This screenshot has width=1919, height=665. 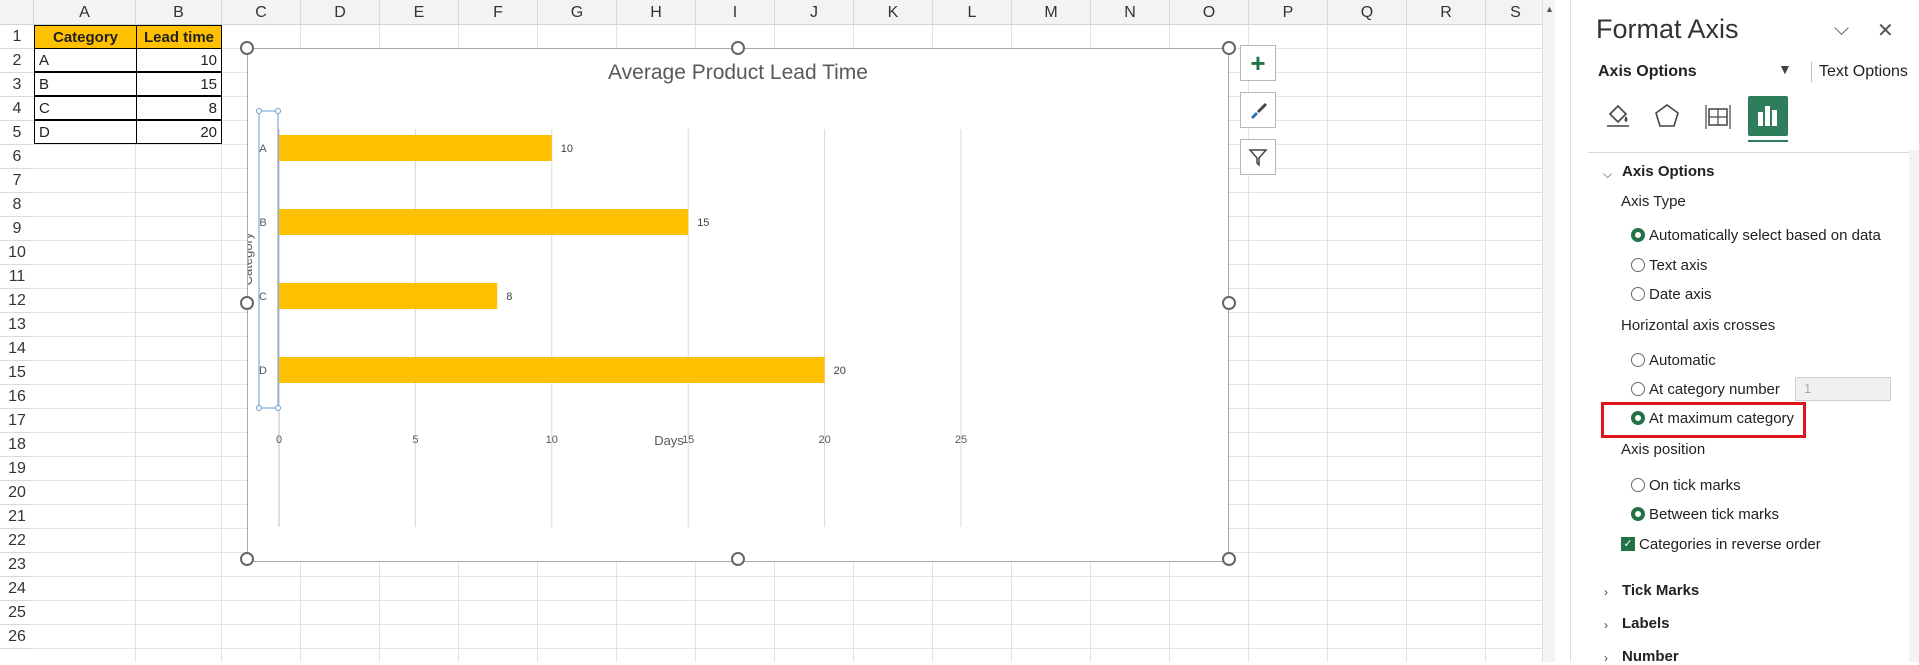 I want to click on row-header-16: 16, so click(x=17, y=397).